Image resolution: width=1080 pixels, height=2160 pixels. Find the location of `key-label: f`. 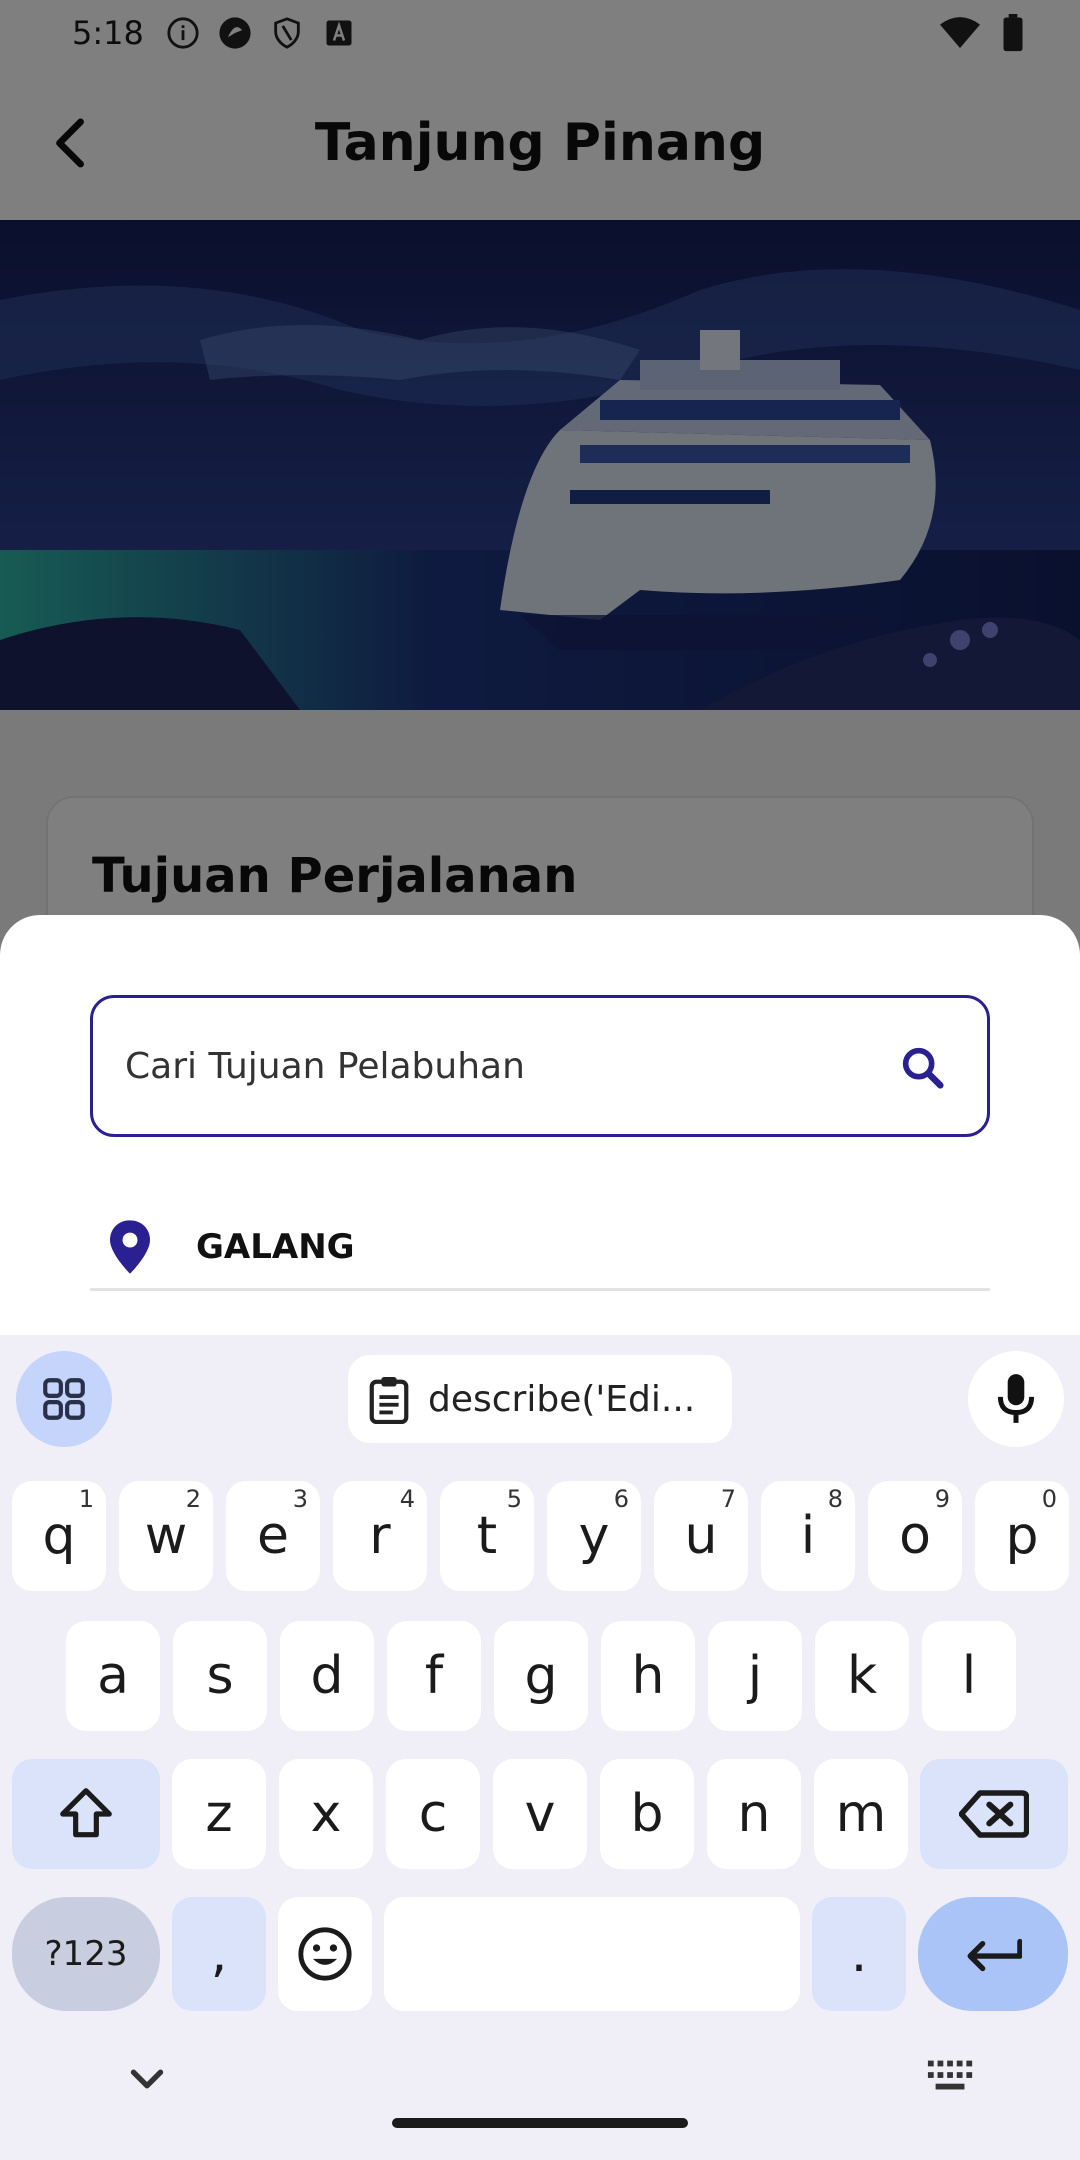

key-label: f is located at coordinates (434, 1676).